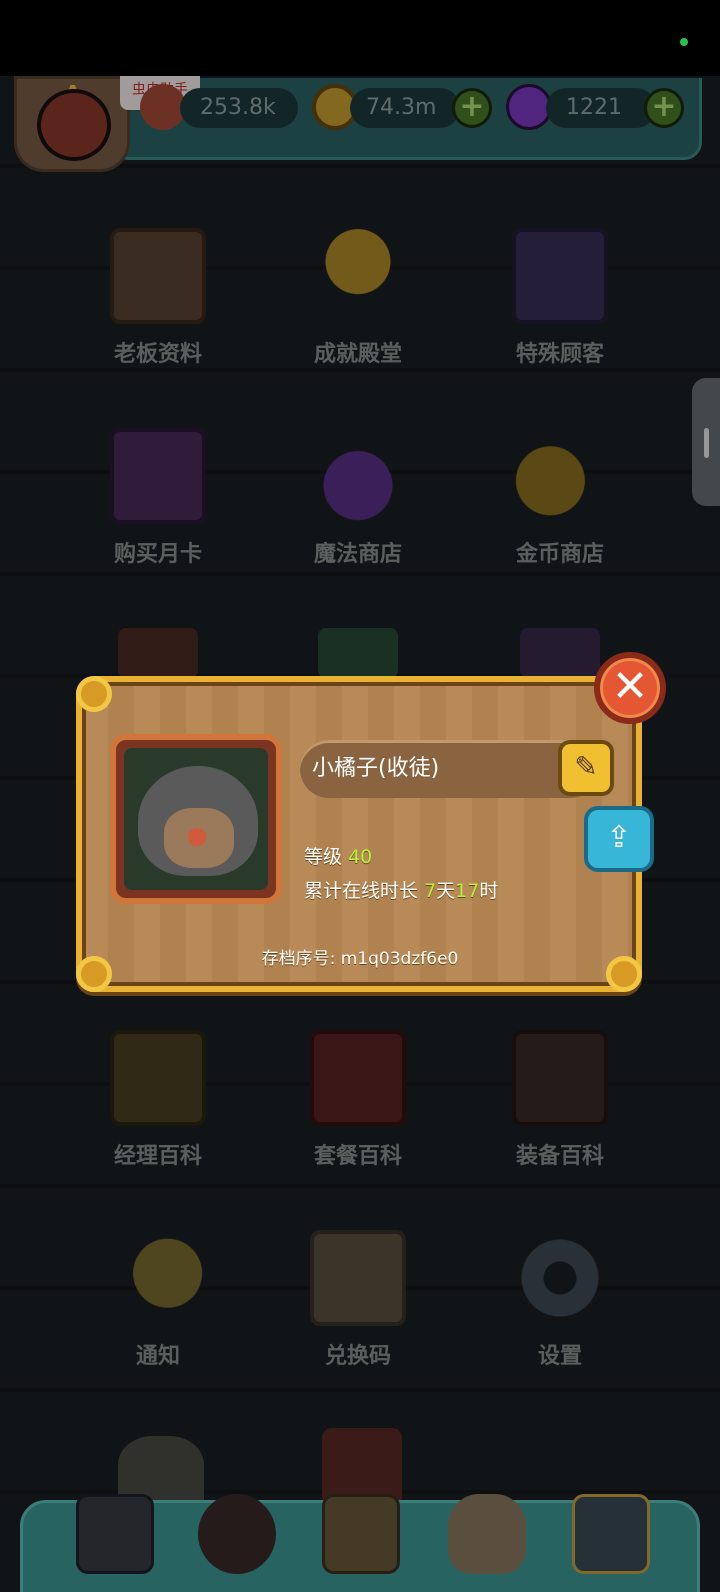 This screenshot has width=720, height=1592. What do you see at coordinates (489, 891) in the screenshot?
I see `hours-unit: 时` at bounding box center [489, 891].